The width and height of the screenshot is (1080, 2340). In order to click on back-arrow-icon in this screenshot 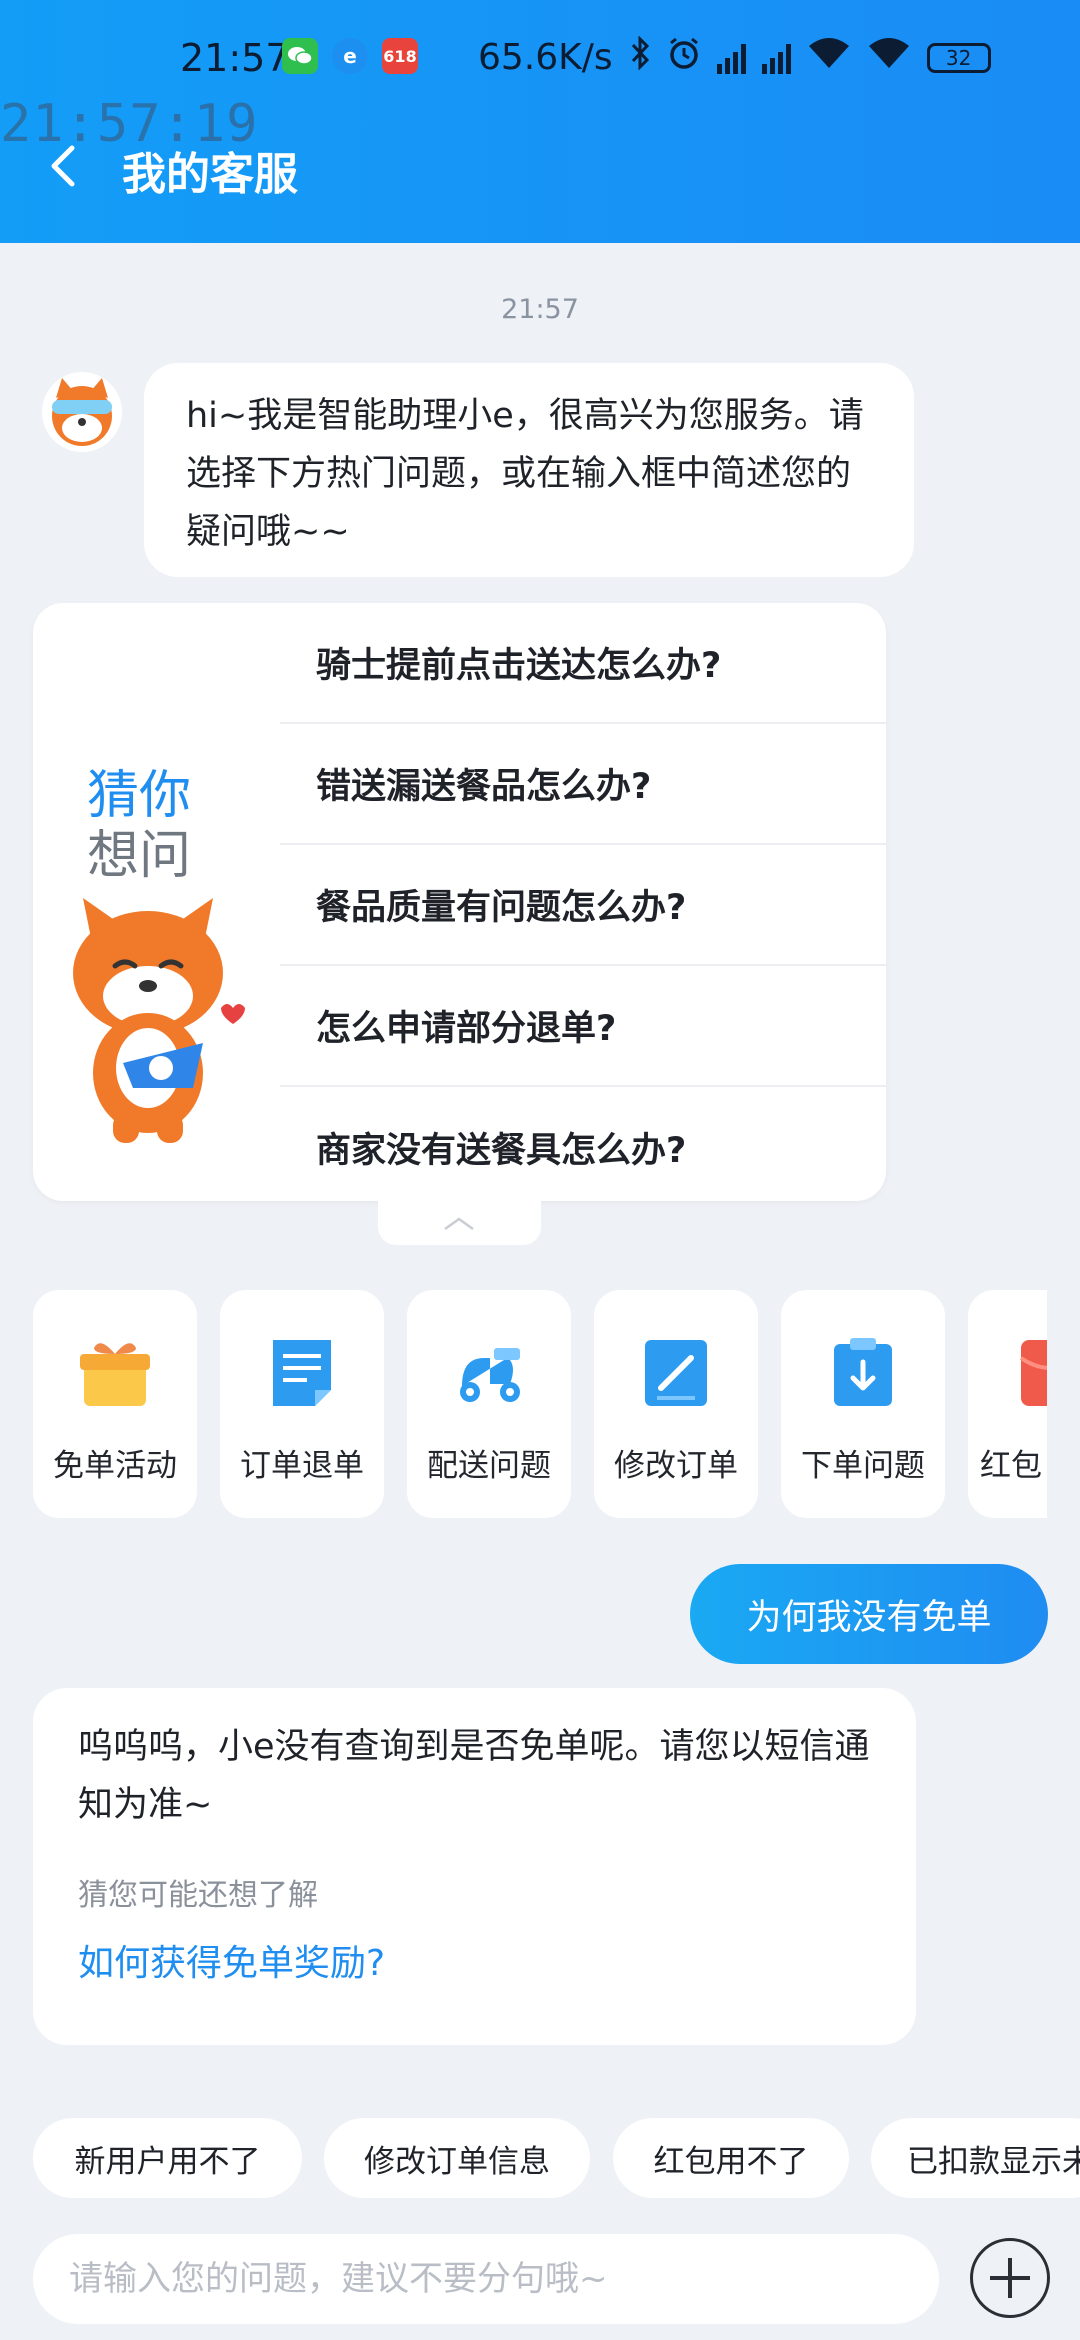, I will do `click(64, 166)`.